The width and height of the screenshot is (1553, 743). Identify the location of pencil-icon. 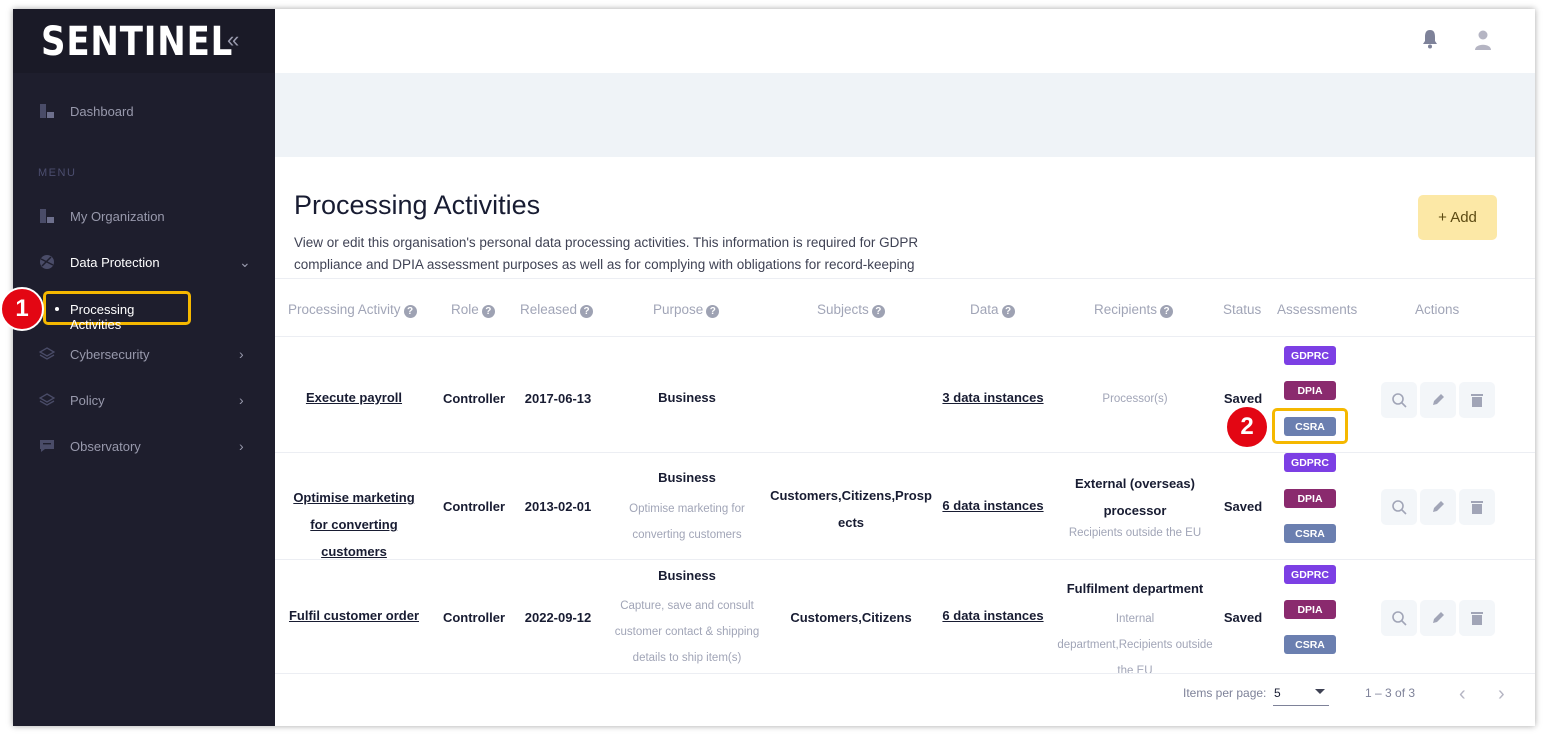
(1438, 399).